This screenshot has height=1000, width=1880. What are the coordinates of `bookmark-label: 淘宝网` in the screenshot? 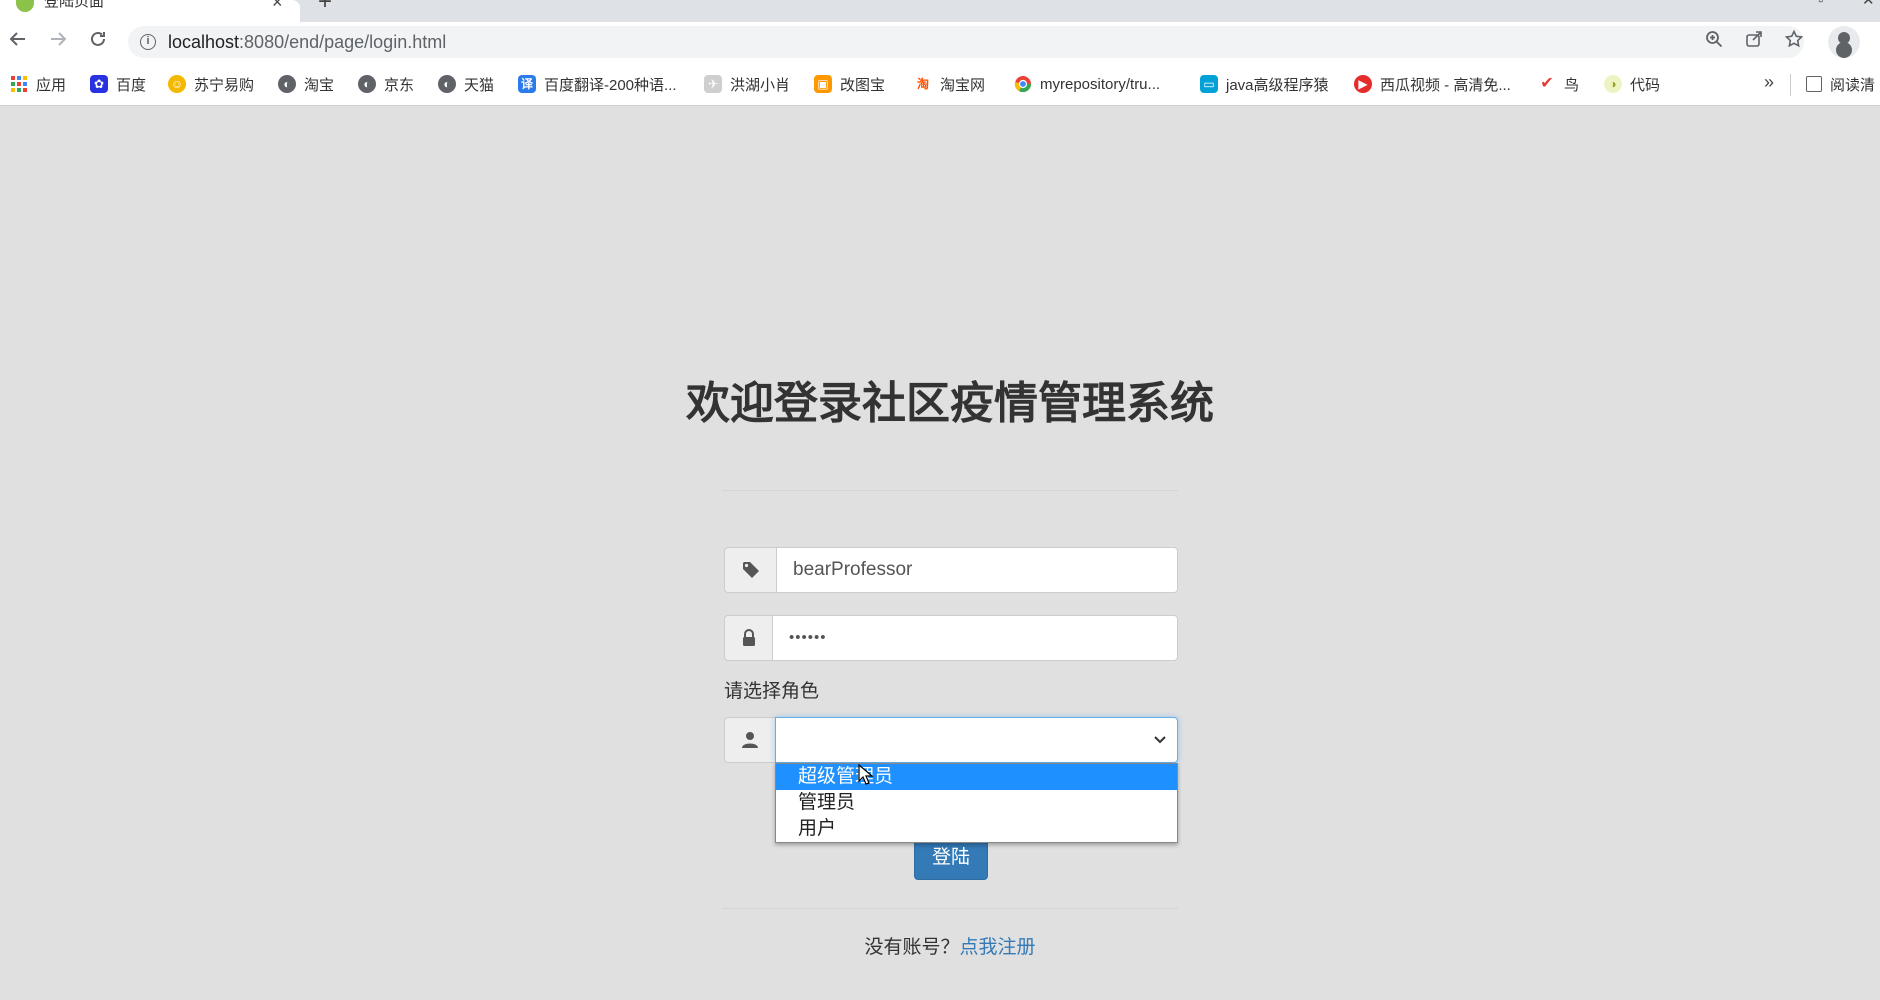 It's located at (963, 85).